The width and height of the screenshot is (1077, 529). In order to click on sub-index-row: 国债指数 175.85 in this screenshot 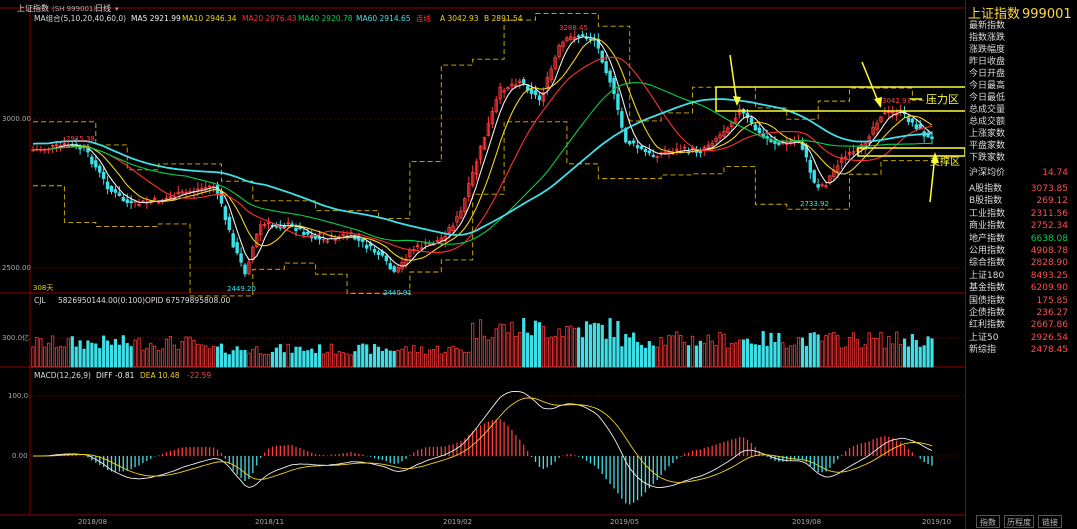, I will do `click(1021, 301)`.